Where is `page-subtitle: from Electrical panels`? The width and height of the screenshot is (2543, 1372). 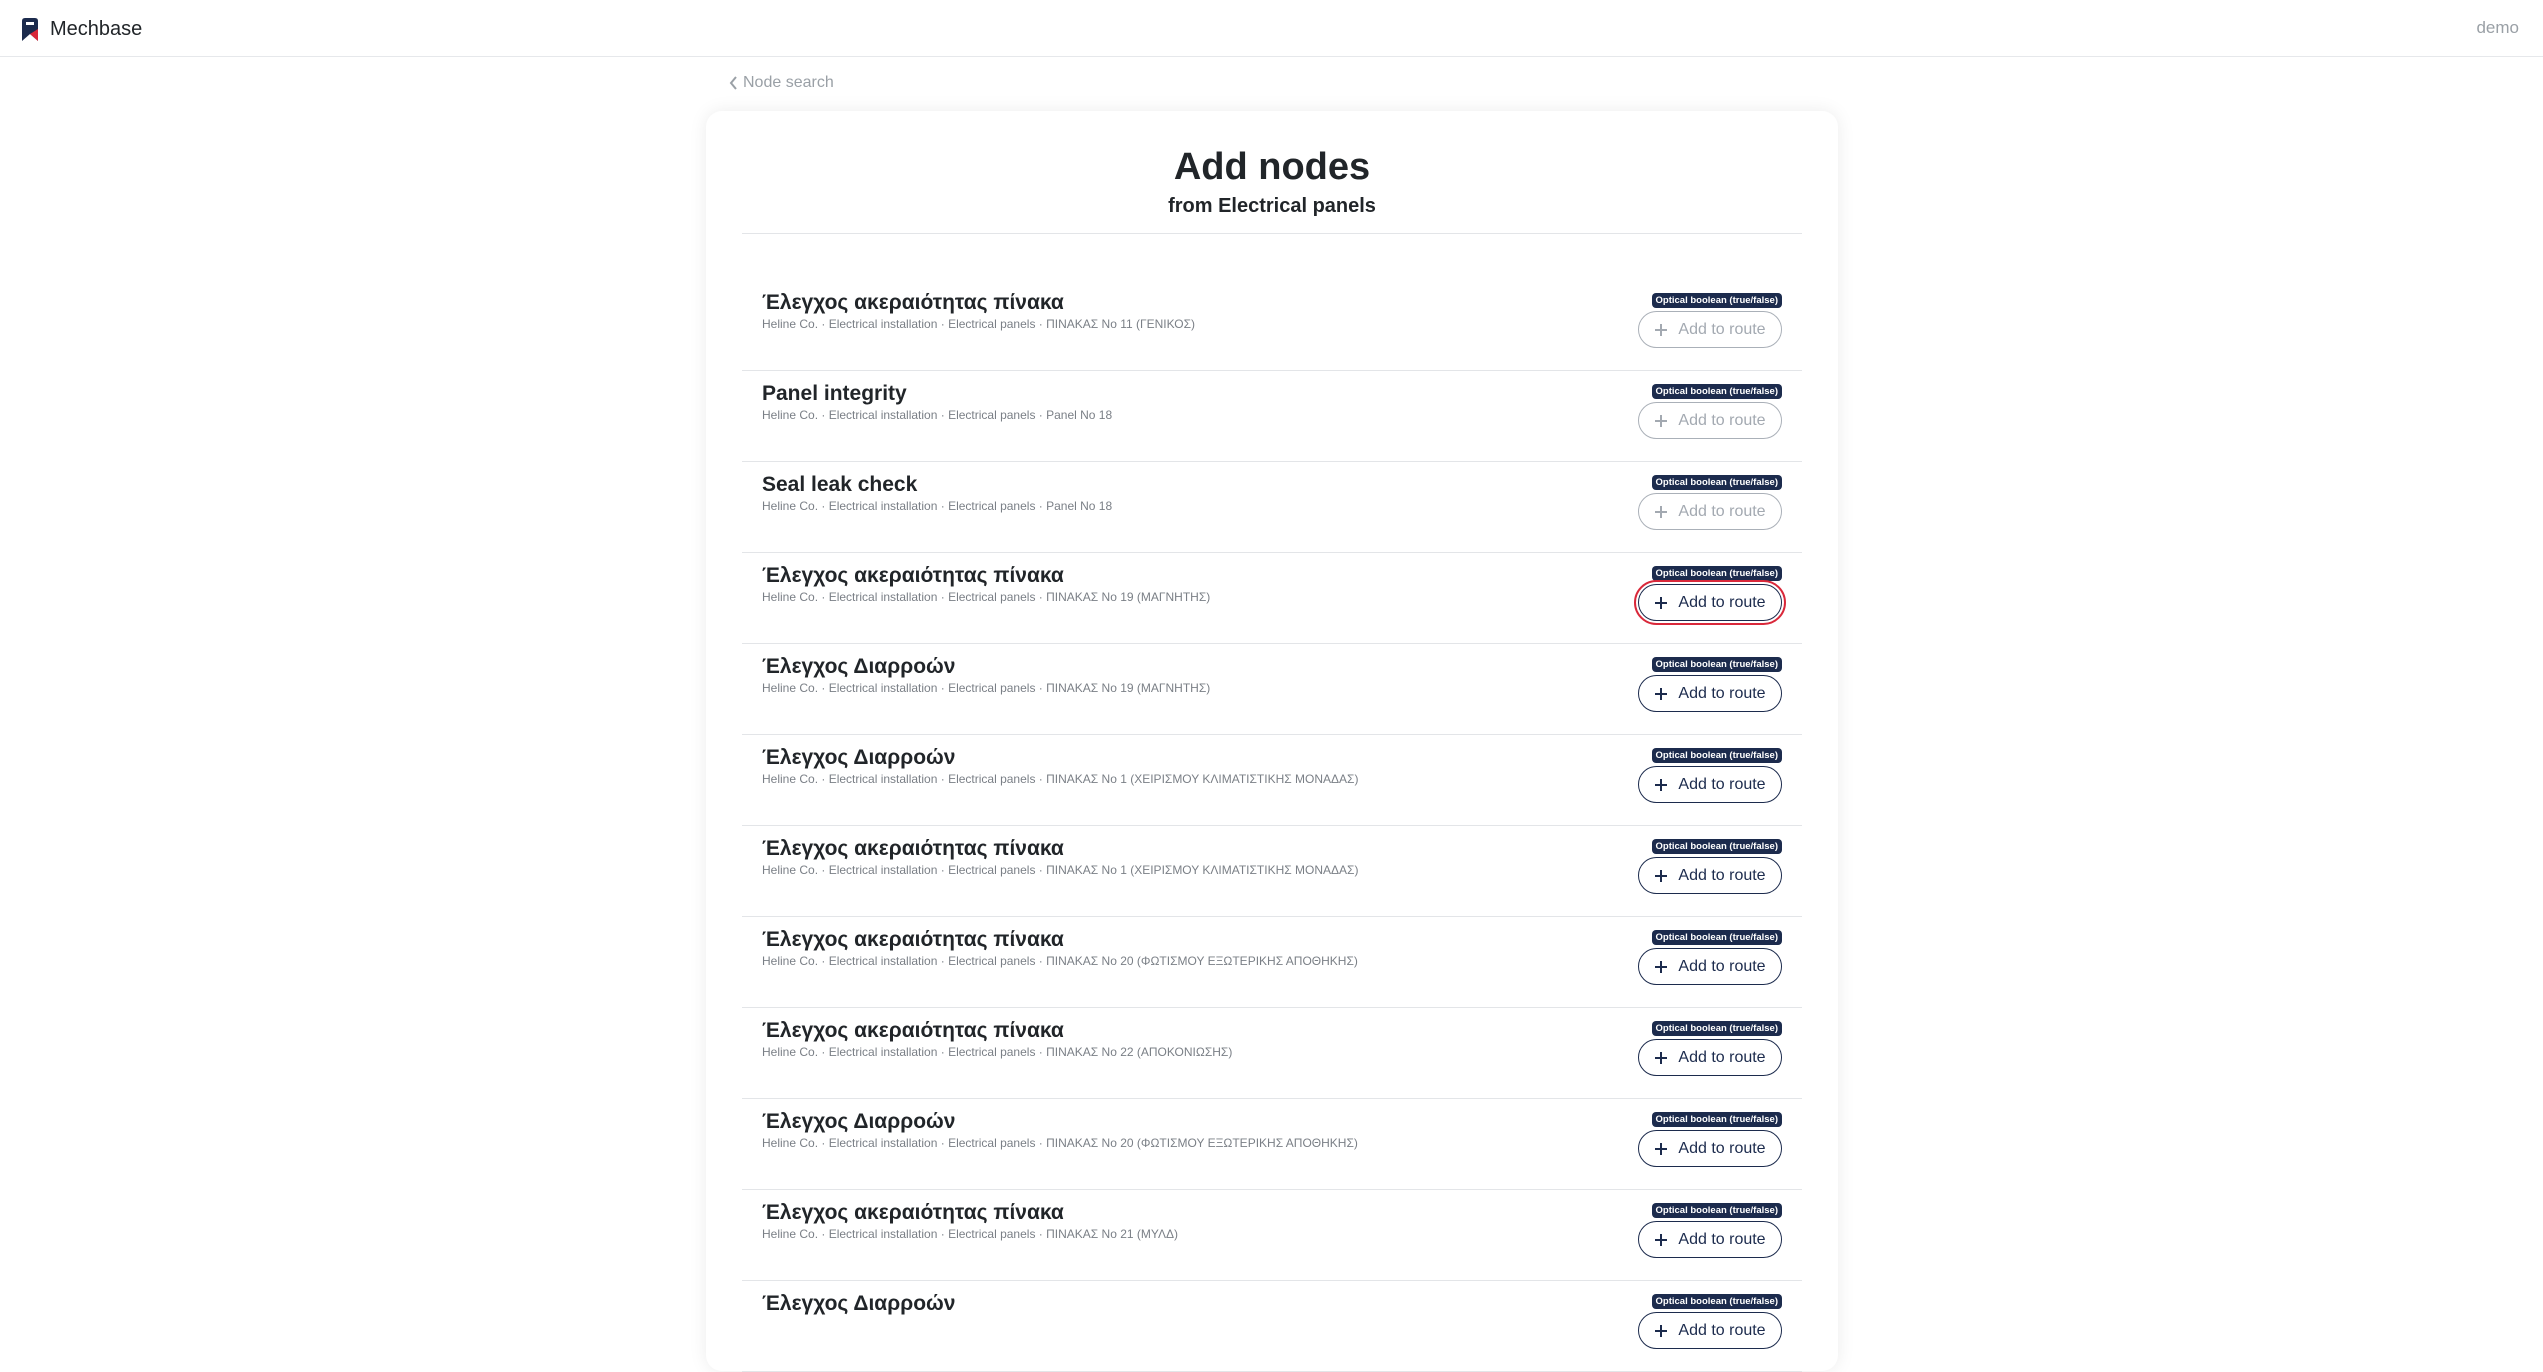
page-subtitle: from Electrical panels is located at coordinates (1272, 206).